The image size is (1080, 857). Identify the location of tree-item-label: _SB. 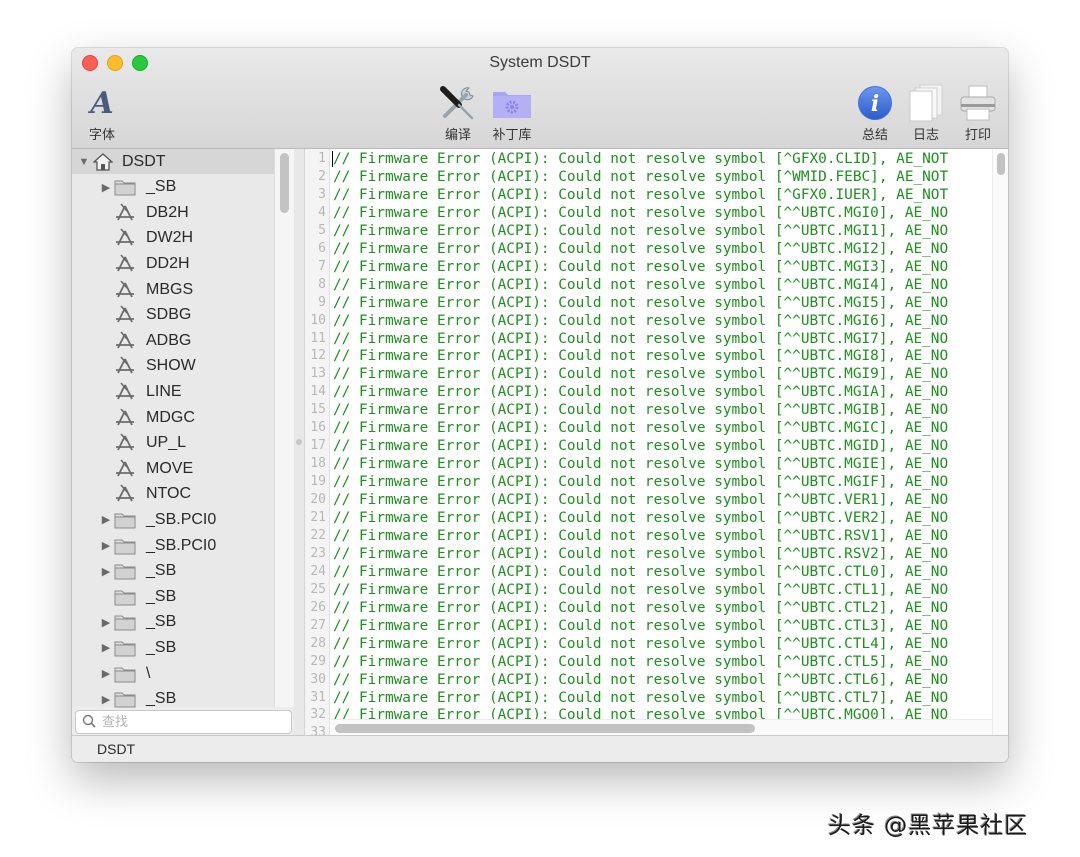
(161, 622).